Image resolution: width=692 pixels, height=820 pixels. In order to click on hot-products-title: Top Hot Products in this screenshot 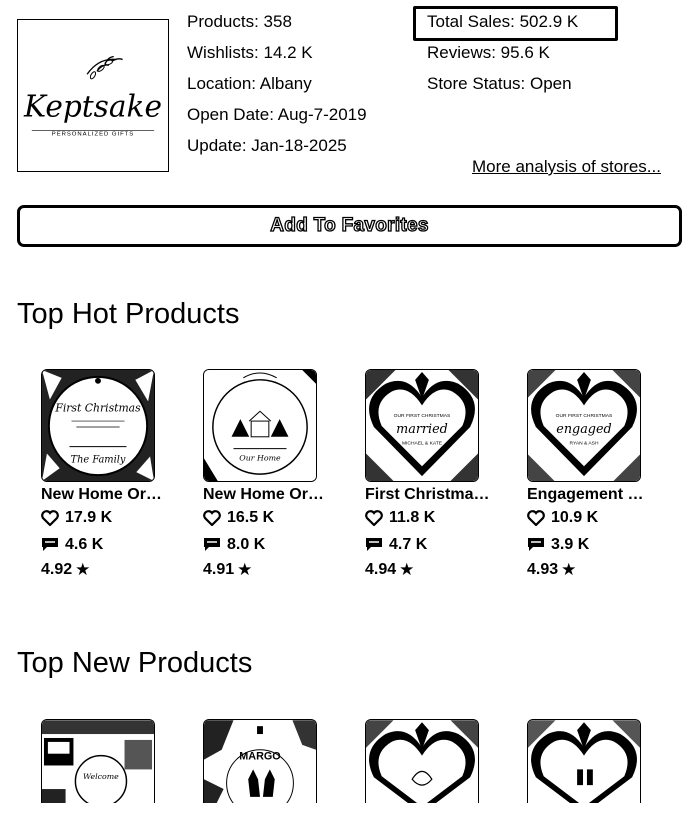, I will do `click(128, 314)`.